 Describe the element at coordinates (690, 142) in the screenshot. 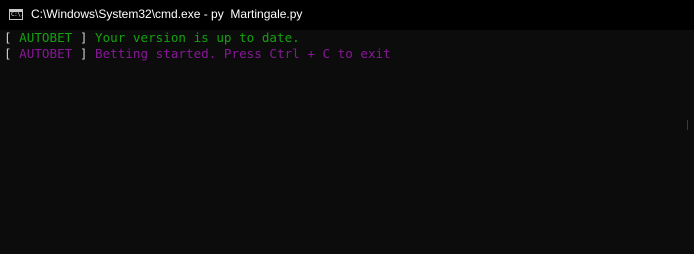

I see `vertical-scrollbar` at that location.